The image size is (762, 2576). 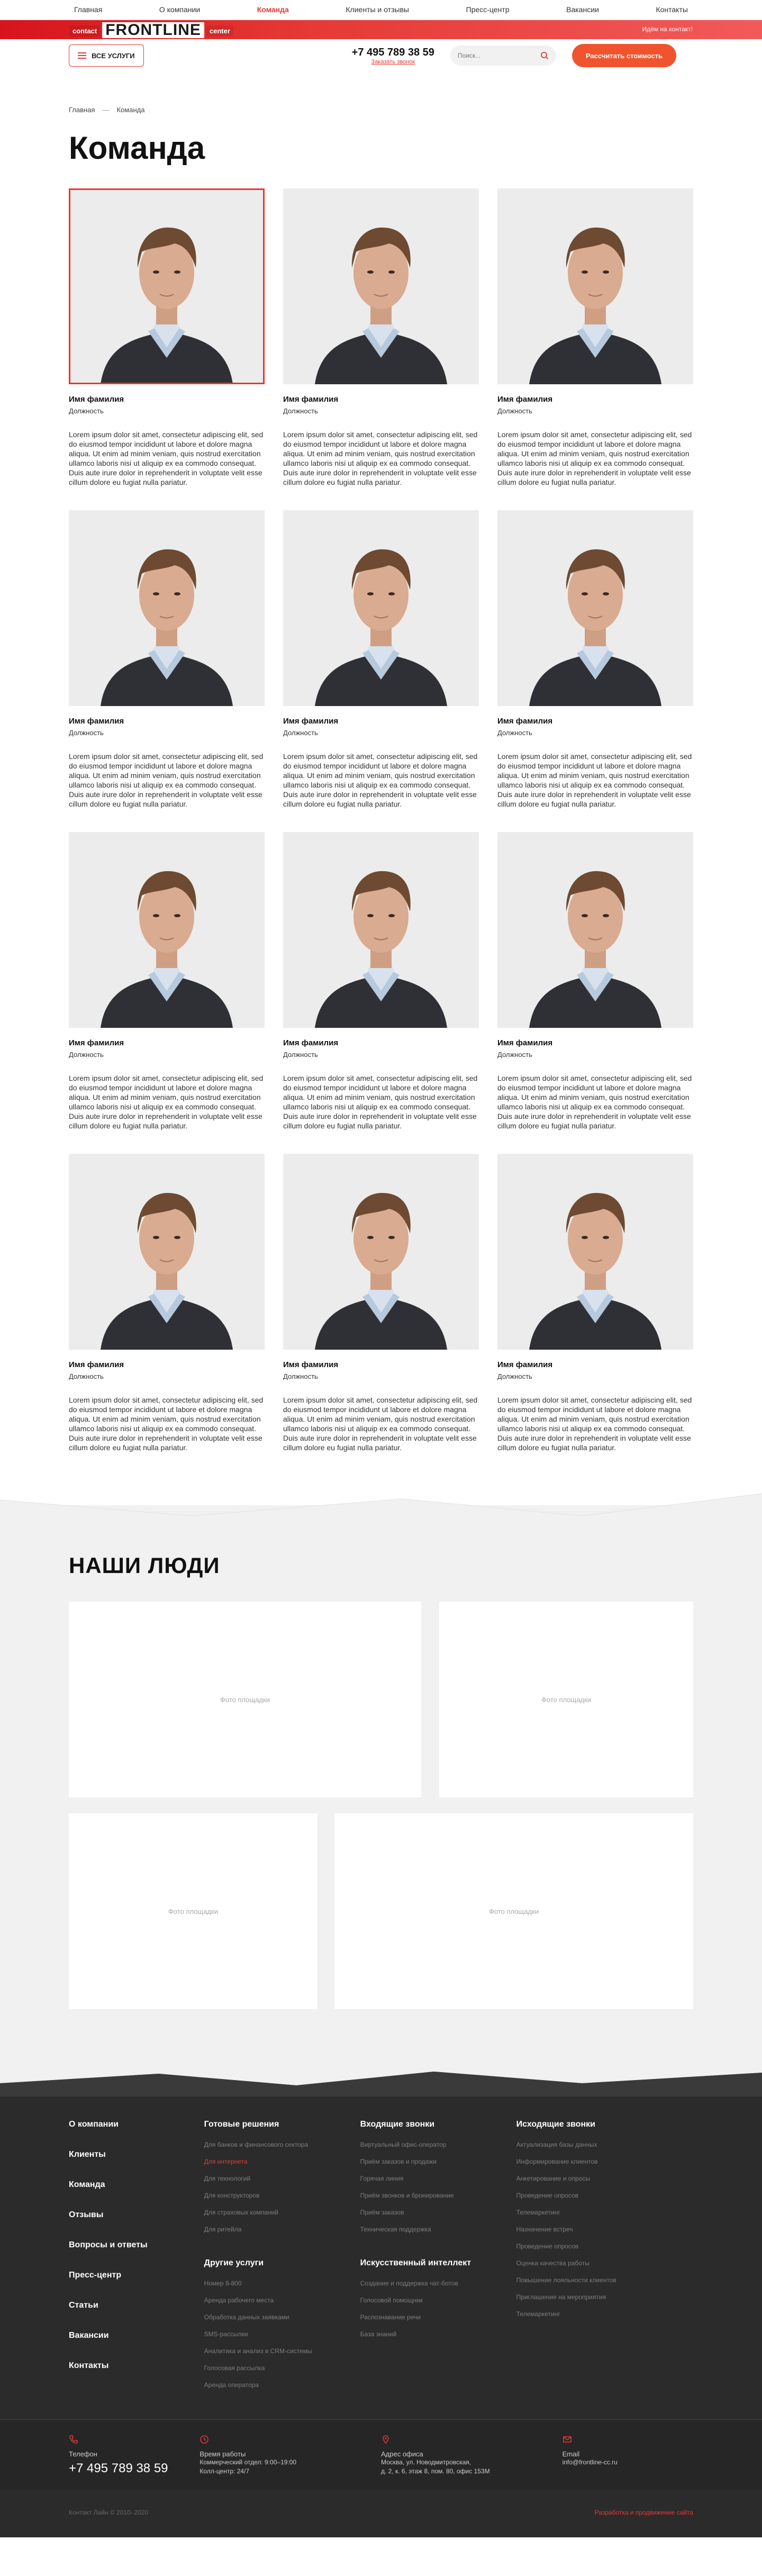 What do you see at coordinates (582, 9) in the screenshot?
I see `nav-item: Вакансии` at bounding box center [582, 9].